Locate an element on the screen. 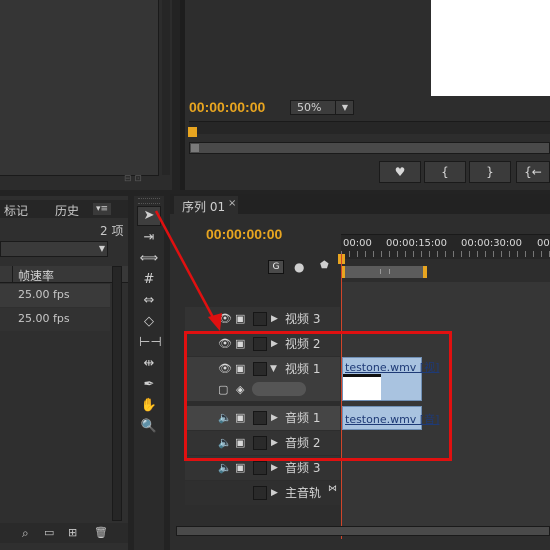 The height and width of the screenshot is (550, 550). source-panel: ⊟ ⊡ is located at coordinates (86, 95).